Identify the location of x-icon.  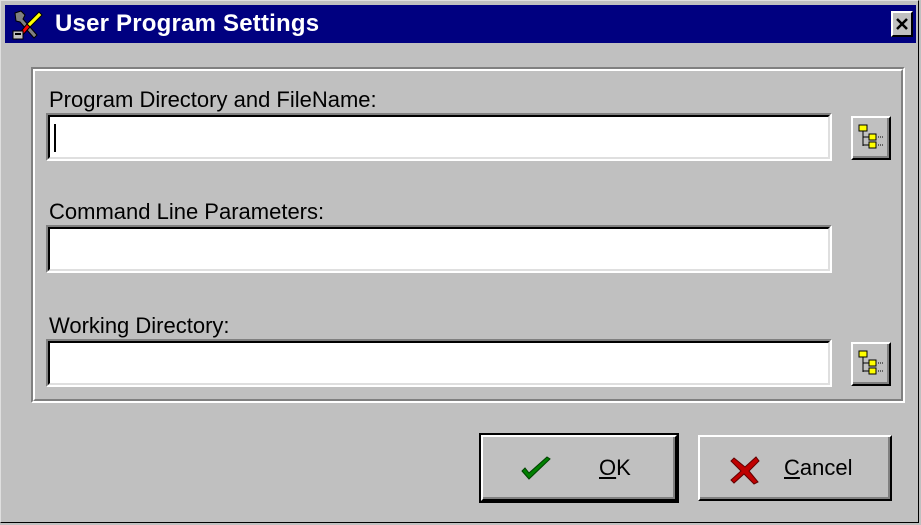
(745, 470).